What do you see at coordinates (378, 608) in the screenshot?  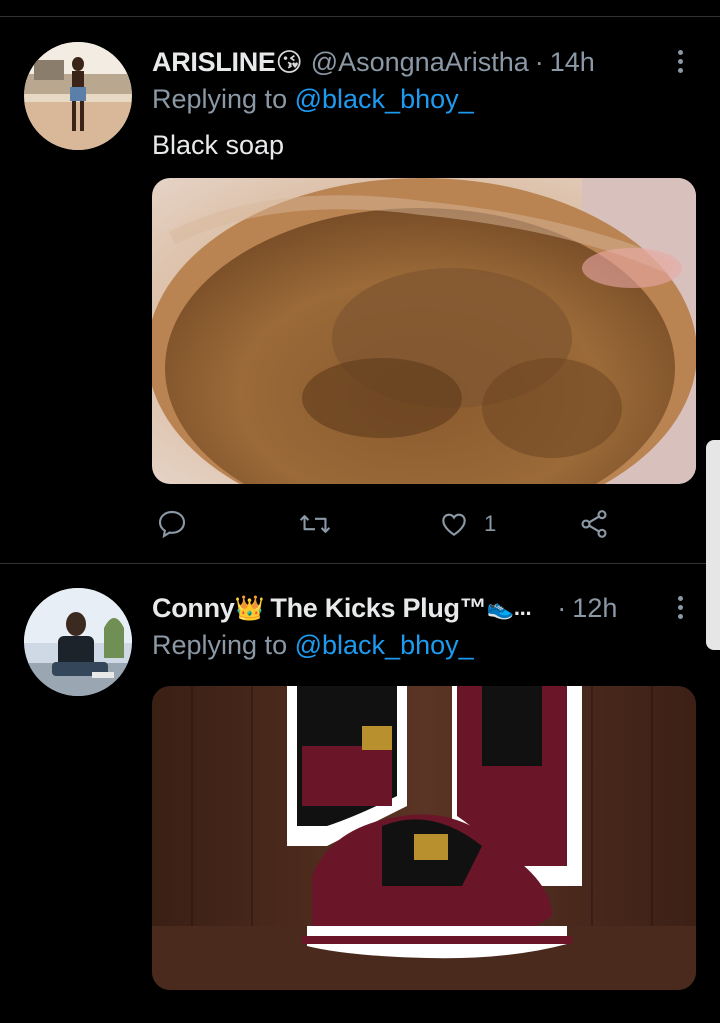 I see `display-name-suffix: The Kicks Plug™` at bounding box center [378, 608].